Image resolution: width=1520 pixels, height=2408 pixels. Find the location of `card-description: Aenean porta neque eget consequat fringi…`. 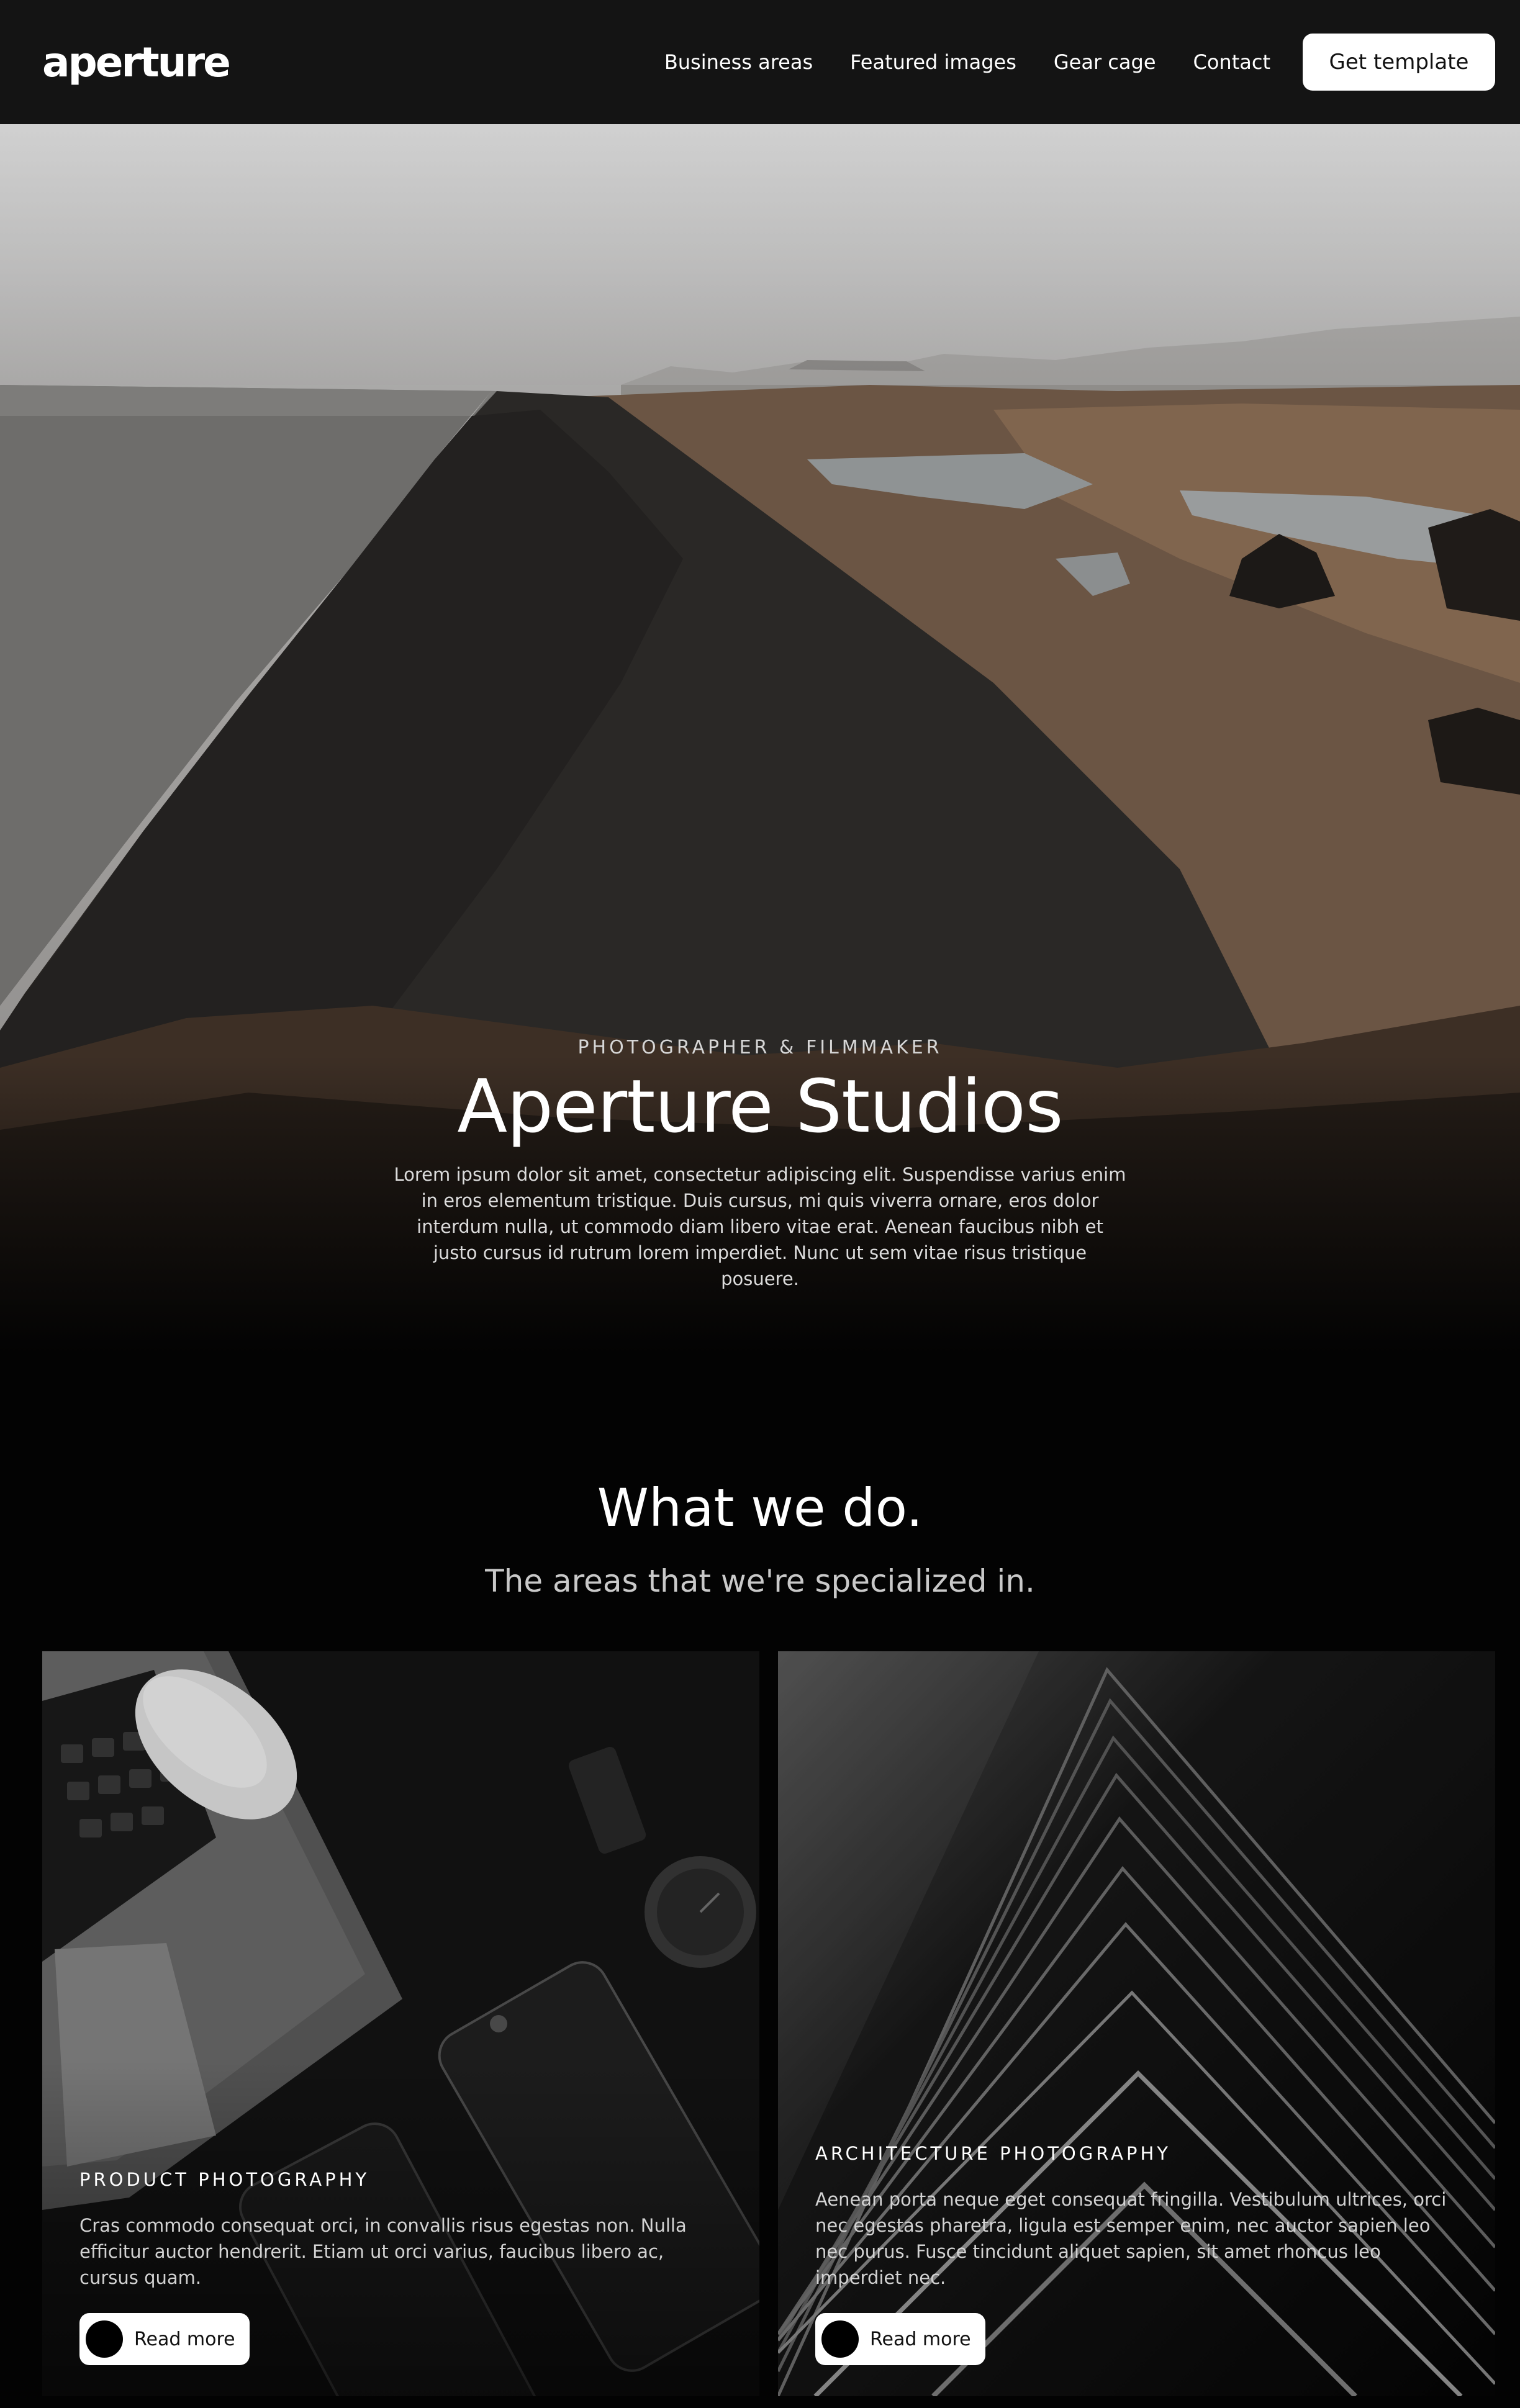

card-description: Aenean porta neque eget consequat fringi… is located at coordinates (1131, 2239).